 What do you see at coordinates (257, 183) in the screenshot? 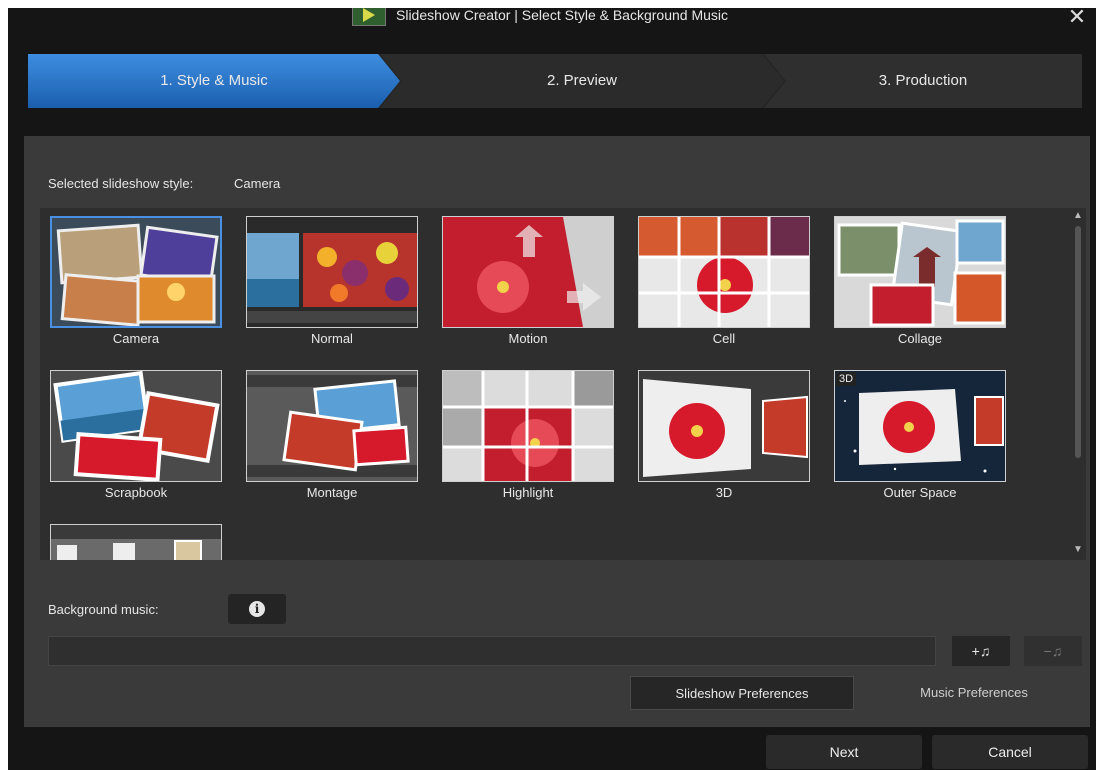
I see `selected-style-value: Camera` at bounding box center [257, 183].